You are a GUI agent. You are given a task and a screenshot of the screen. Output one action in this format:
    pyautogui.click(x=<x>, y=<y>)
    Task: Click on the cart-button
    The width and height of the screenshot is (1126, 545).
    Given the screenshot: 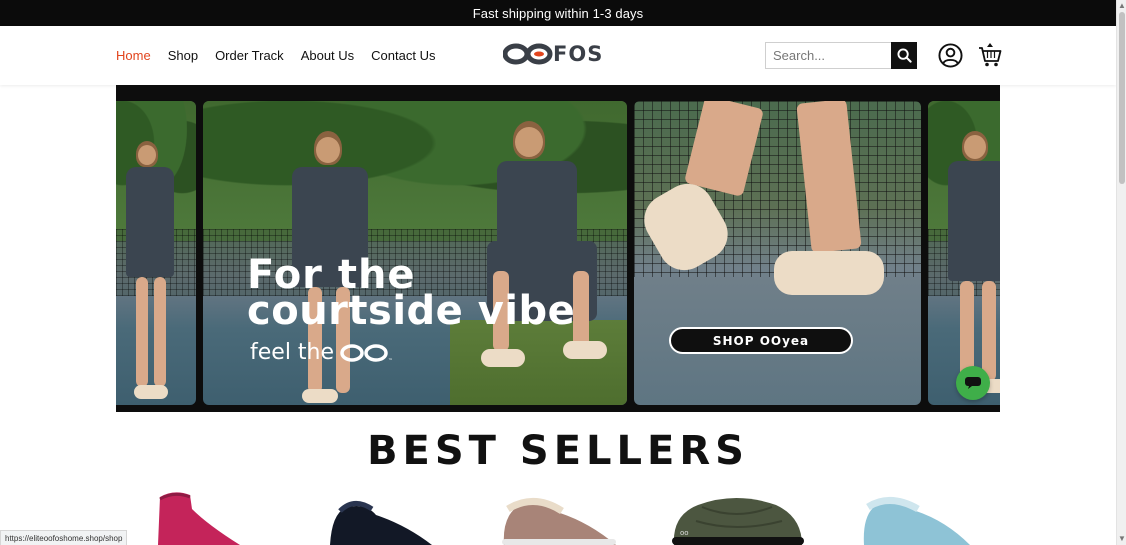 What is the action you would take?
    pyautogui.click(x=990, y=55)
    